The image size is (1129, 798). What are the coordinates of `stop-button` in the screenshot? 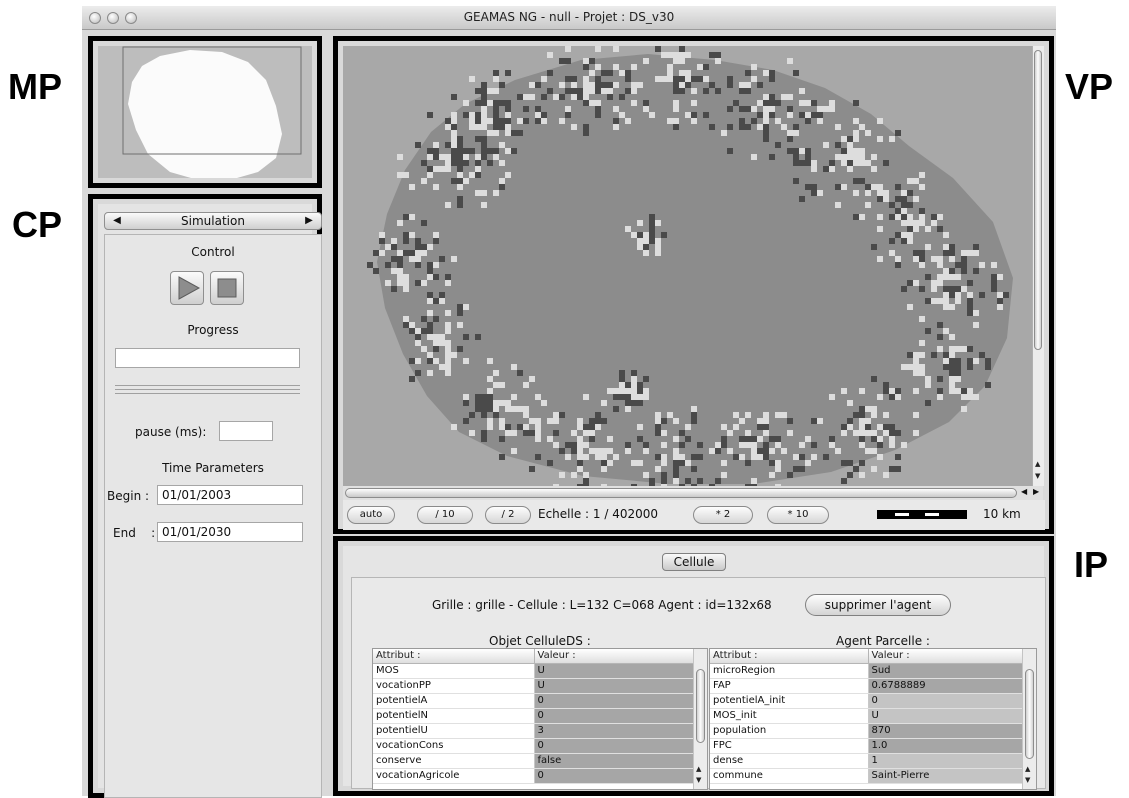 It's located at (227, 288).